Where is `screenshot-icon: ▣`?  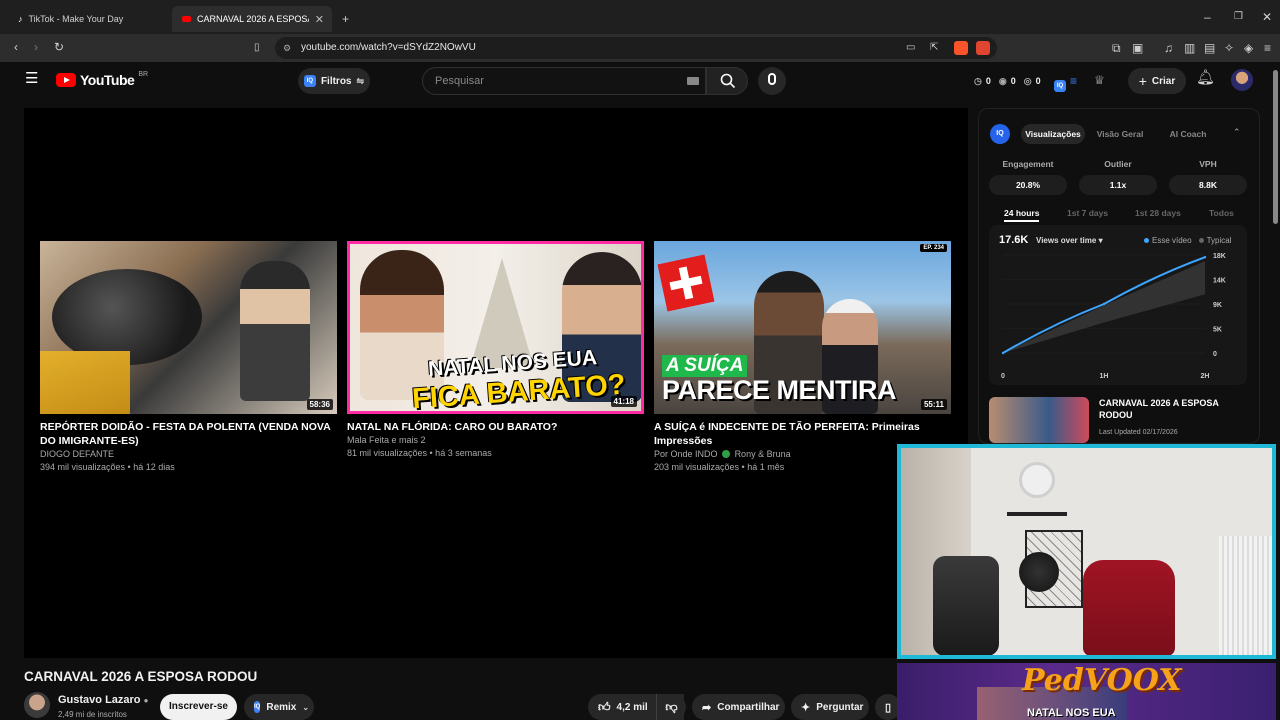 screenshot-icon: ▣ is located at coordinates (1137, 48).